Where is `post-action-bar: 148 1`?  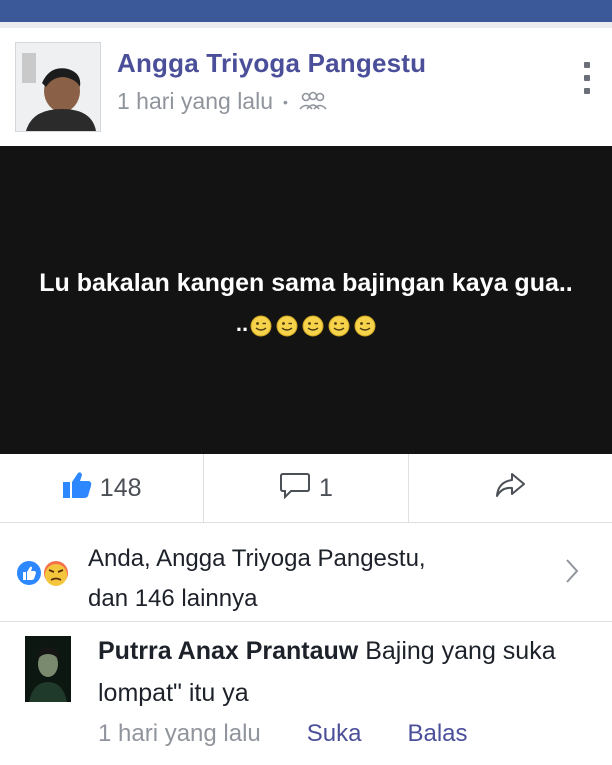 post-action-bar: 148 1 is located at coordinates (306, 488).